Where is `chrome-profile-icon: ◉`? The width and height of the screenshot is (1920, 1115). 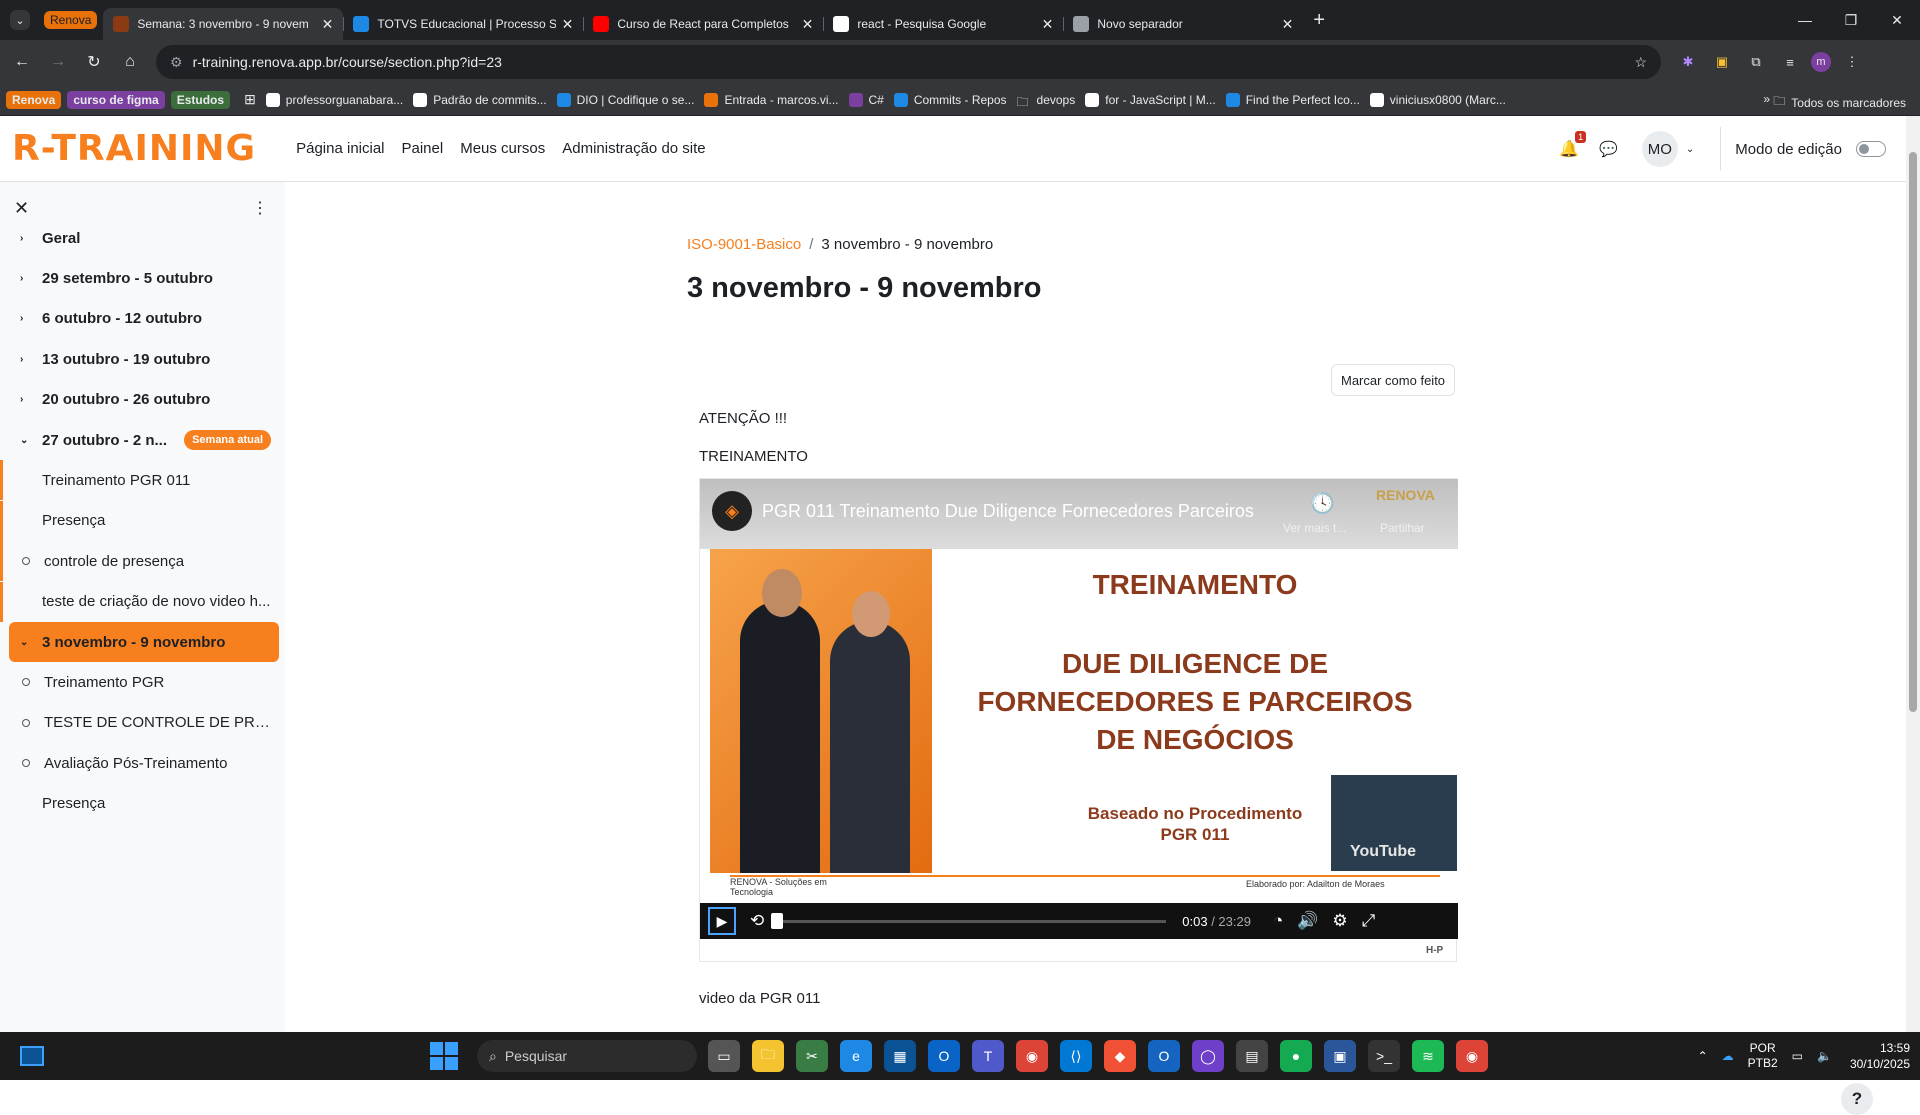
chrome-profile-icon: ◉ is located at coordinates (1472, 1056).